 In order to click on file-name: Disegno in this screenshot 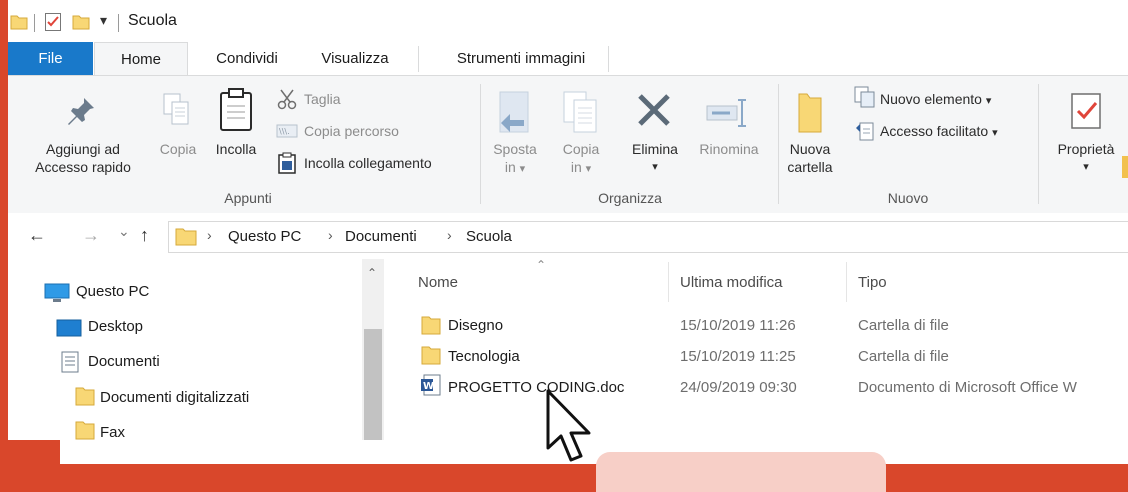, I will do `click(476, 325)`.